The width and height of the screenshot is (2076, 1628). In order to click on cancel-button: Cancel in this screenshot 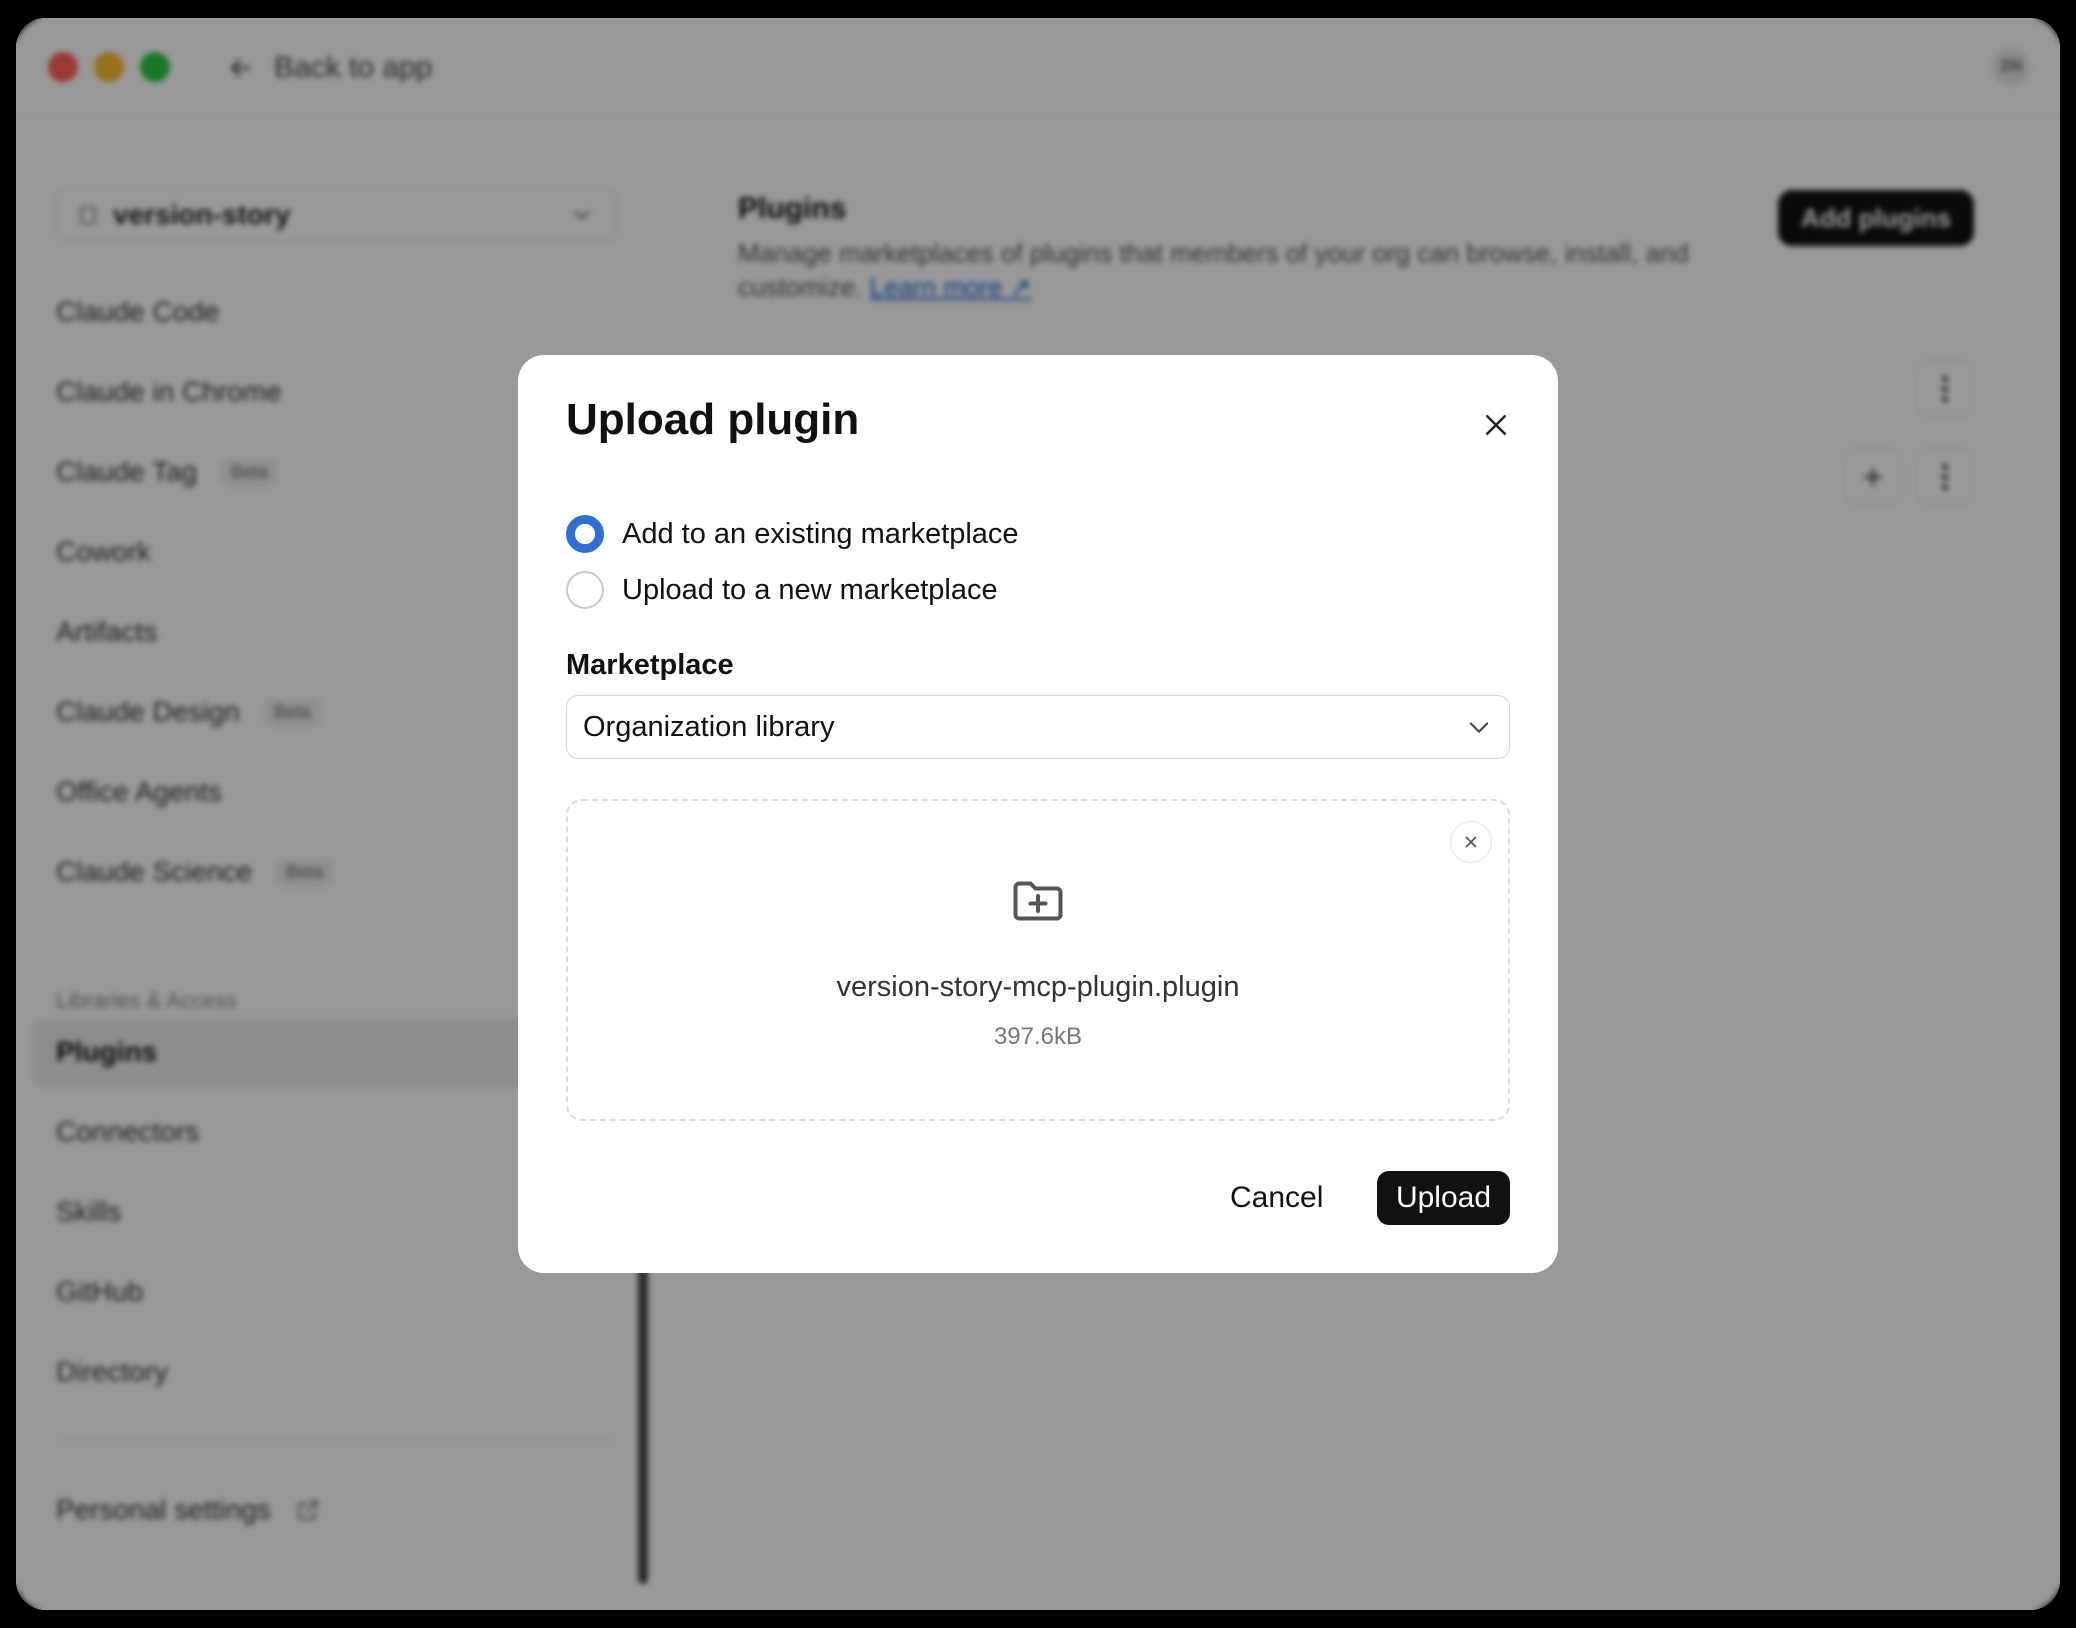, I will do `click(1276, 1198)`.